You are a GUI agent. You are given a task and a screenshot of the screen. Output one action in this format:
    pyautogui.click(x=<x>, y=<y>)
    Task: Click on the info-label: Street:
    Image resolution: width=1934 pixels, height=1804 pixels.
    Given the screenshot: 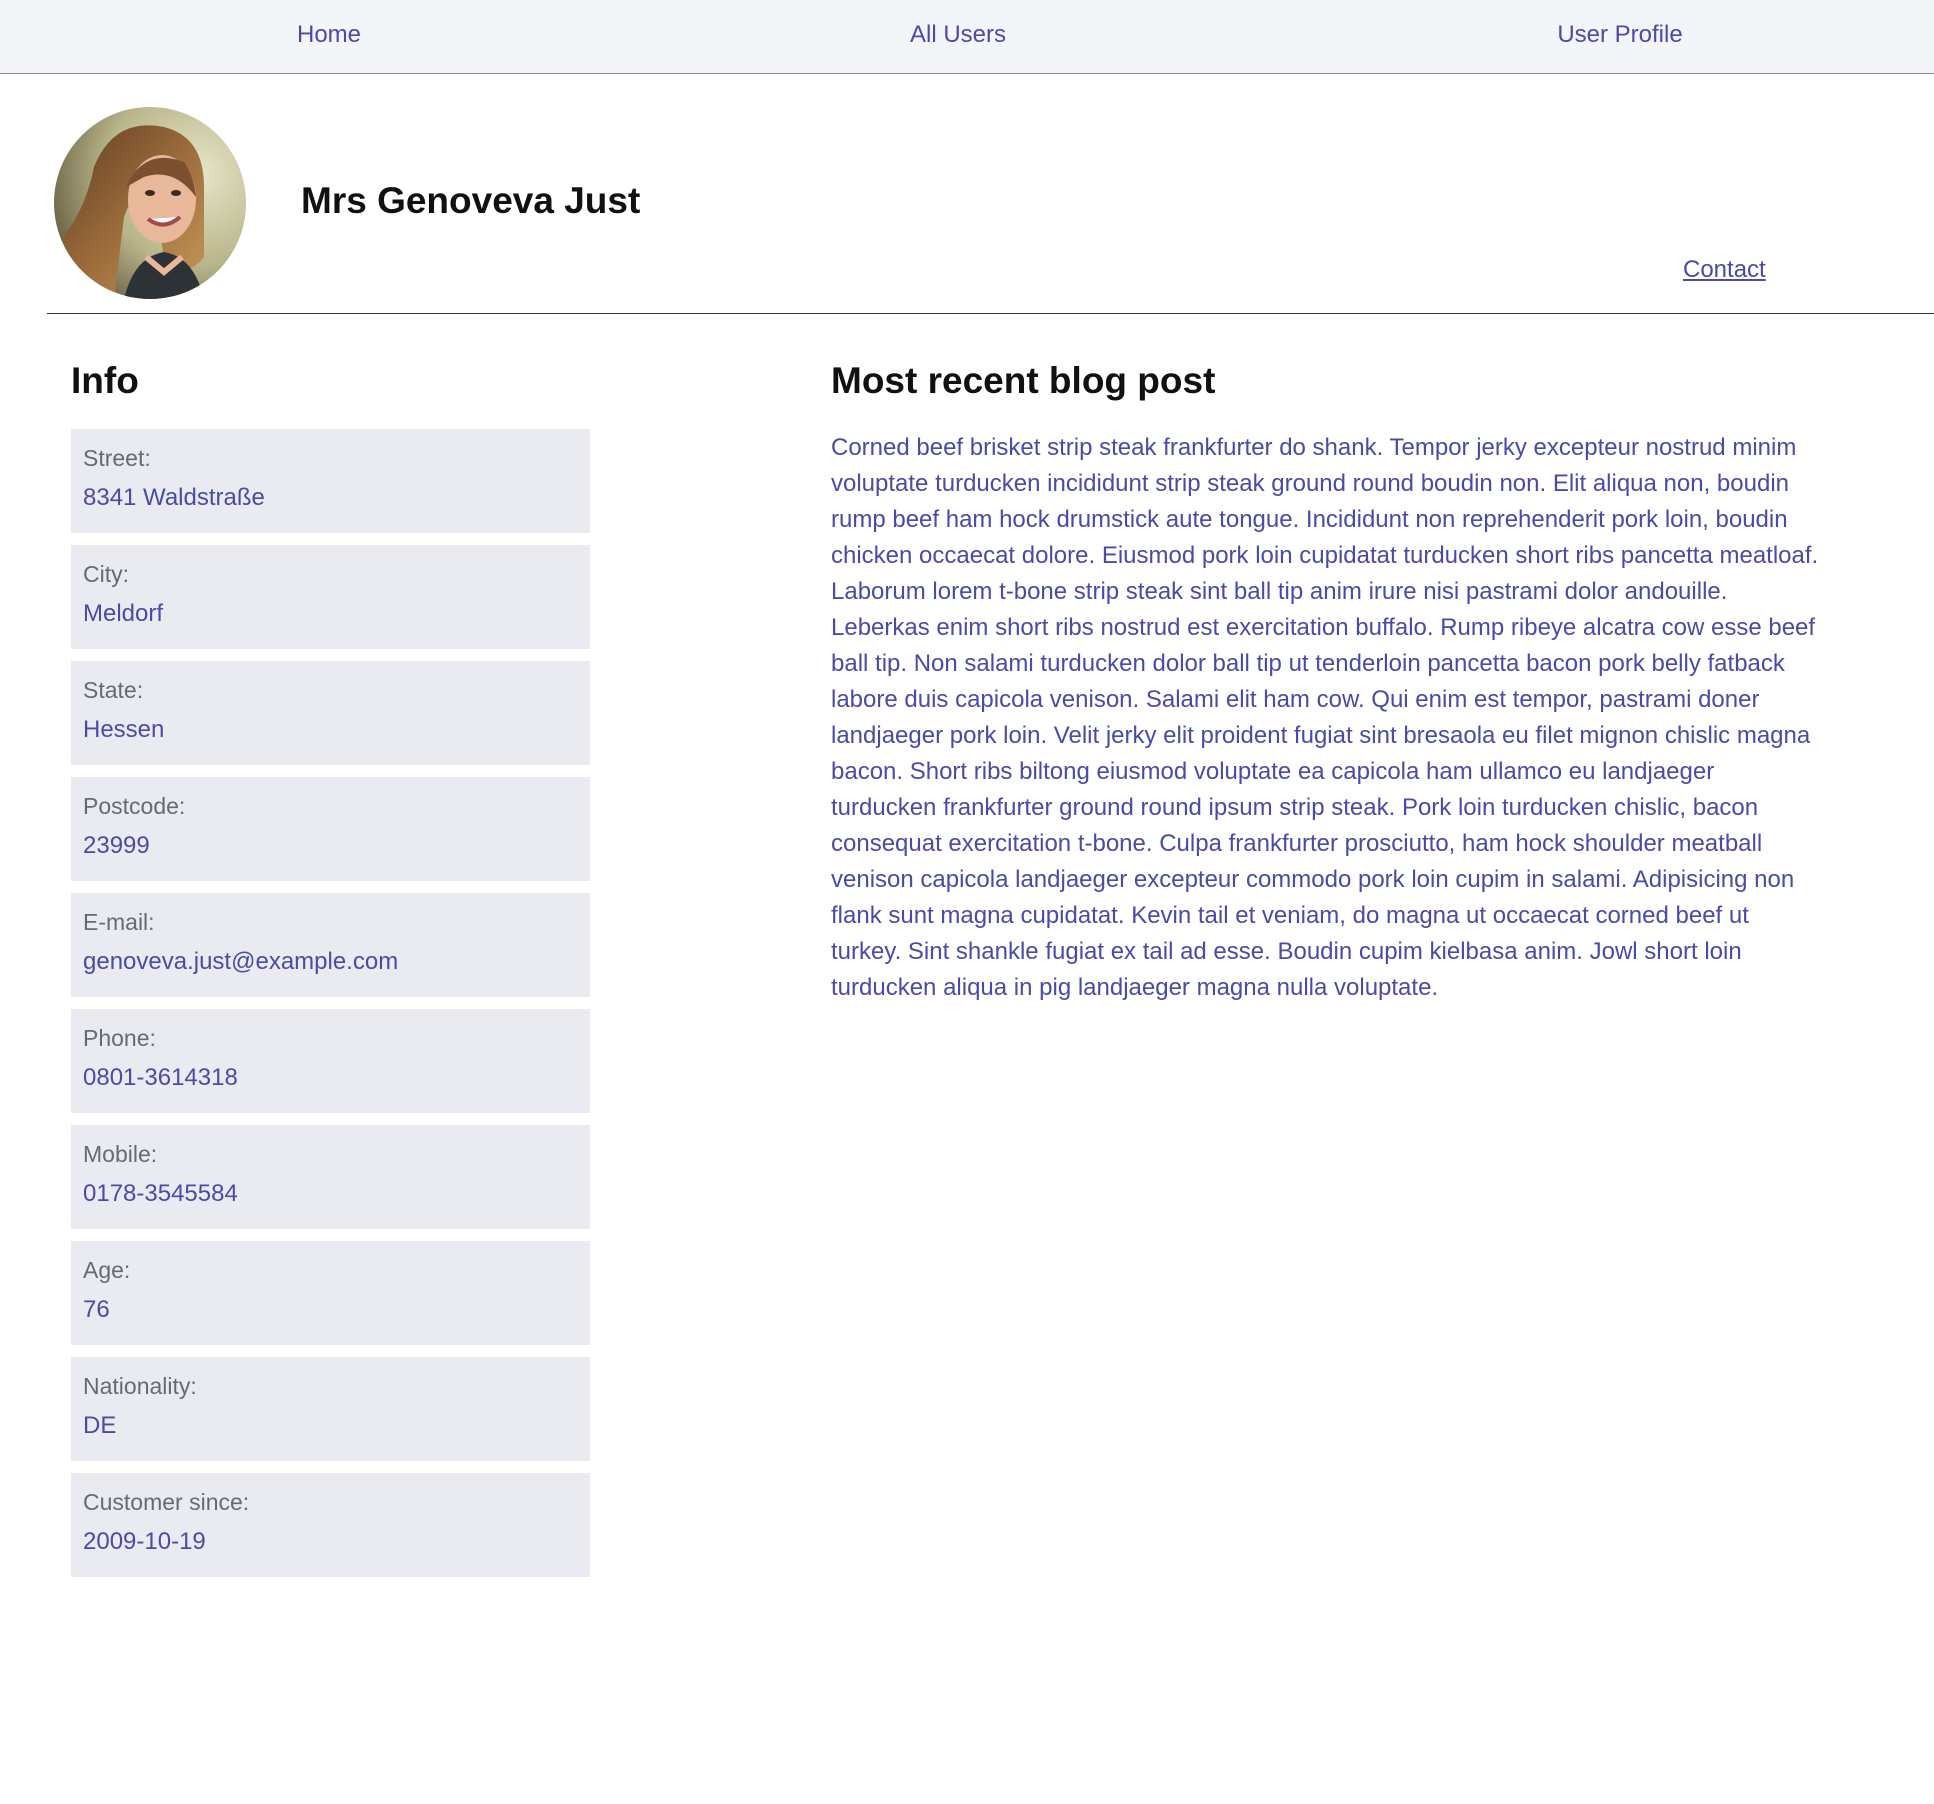 What is the action you would take?
    pyautogui.click(x=117, y=458)
    